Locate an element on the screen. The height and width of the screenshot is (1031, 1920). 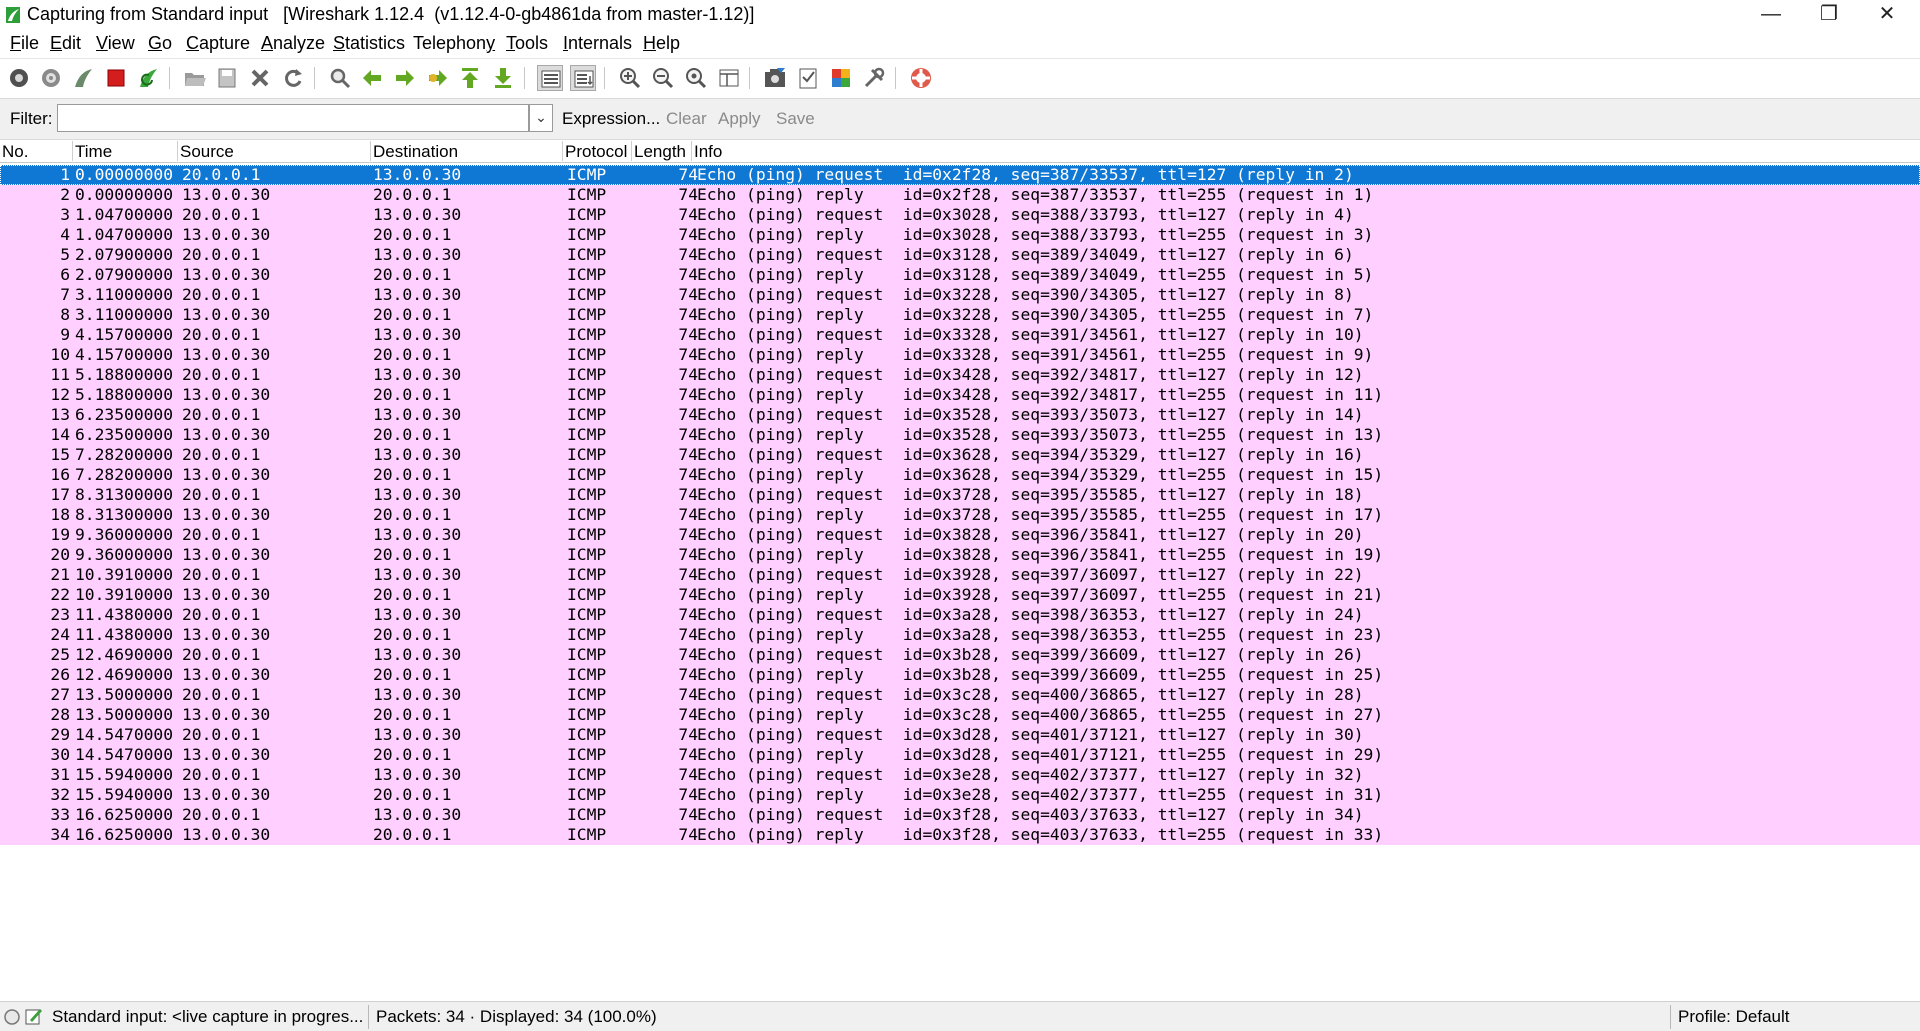
interfaces-button is located at coordinates (19, 78).